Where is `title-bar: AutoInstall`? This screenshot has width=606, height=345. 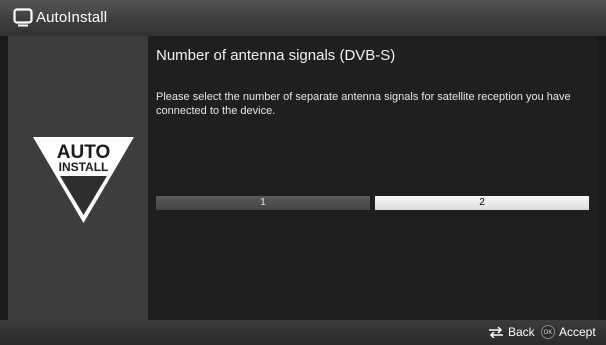 title-bar: AutoInstall is located at coordinates (303, 18).